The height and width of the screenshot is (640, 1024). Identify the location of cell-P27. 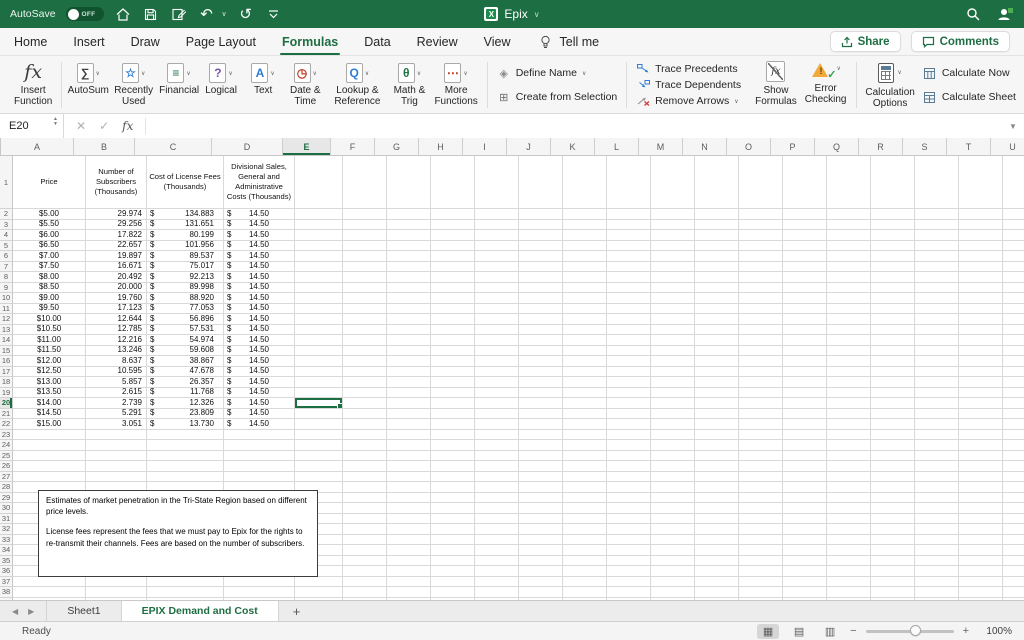
(805, 476).